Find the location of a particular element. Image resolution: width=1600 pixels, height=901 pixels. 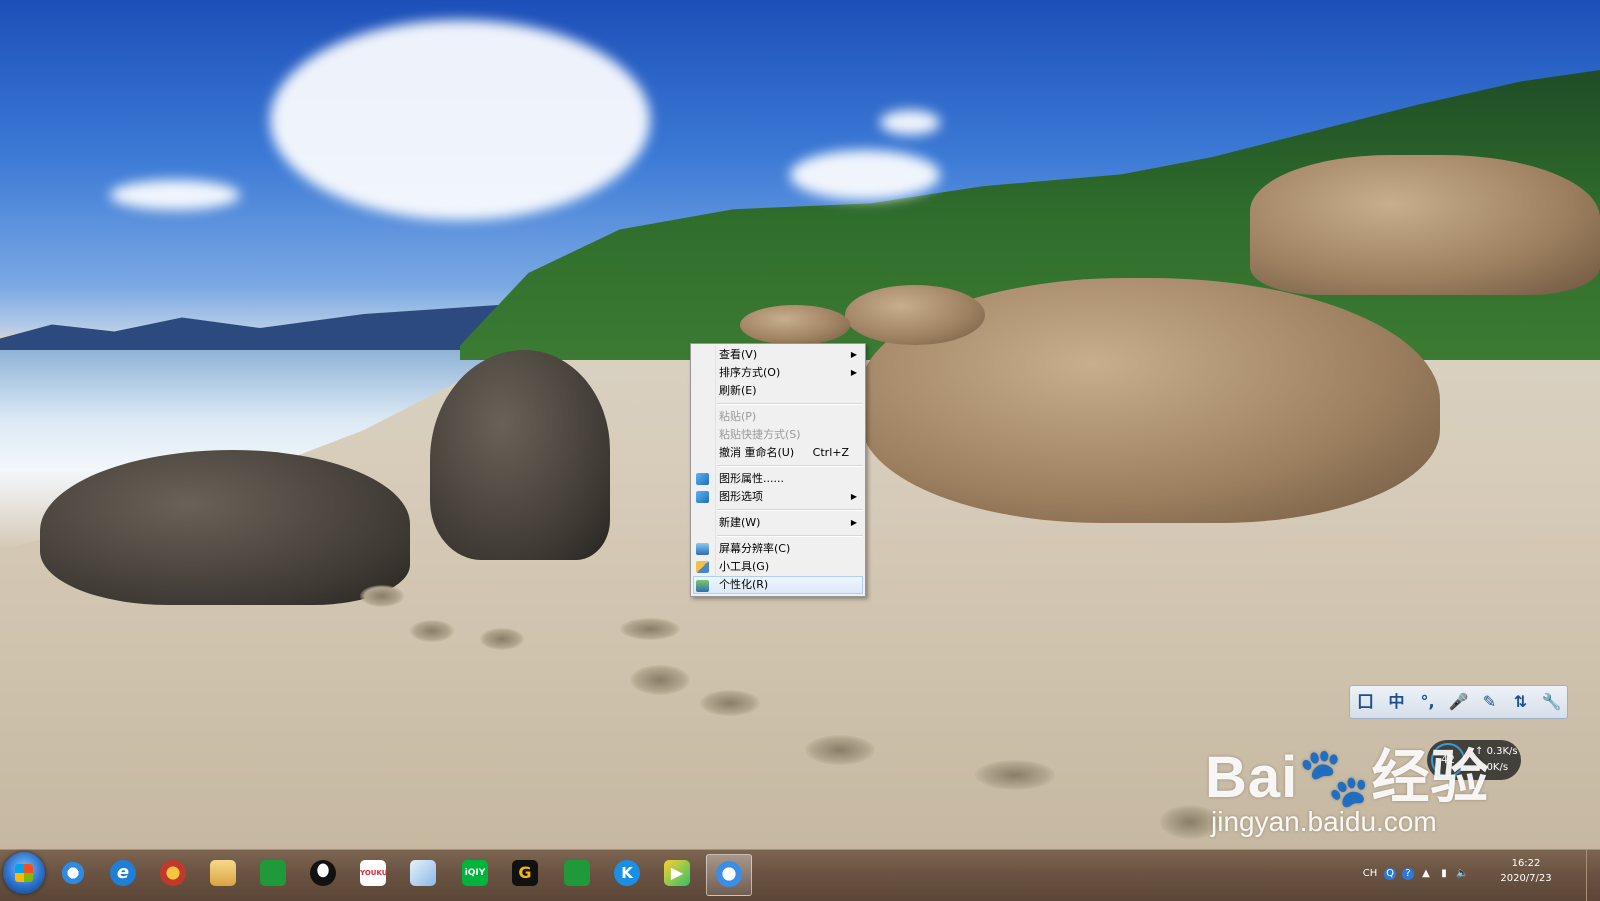

taskbar-app-video-player: ▶ is located at coordinates (677, 874).